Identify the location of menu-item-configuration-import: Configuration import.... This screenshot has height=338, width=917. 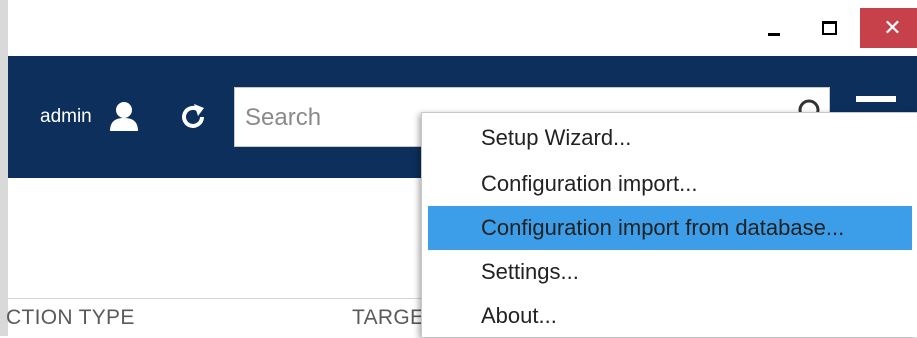
(670, 184).